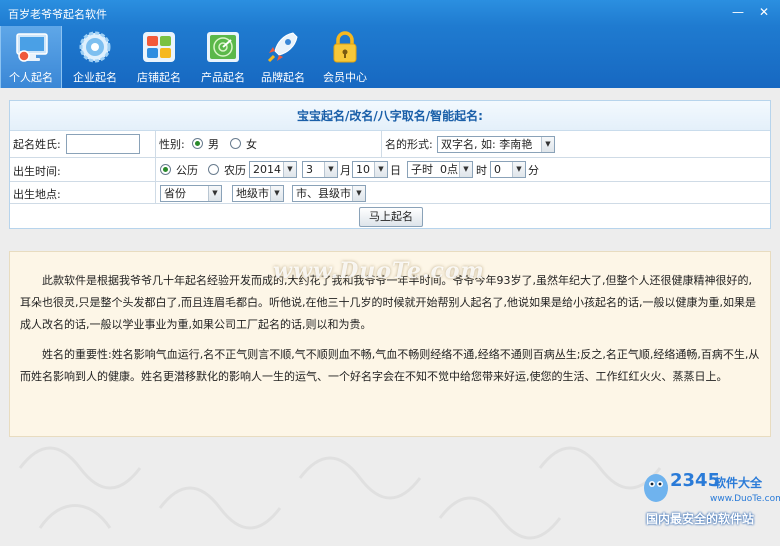 This screenshot has height=546, width=780. Describe the element at coordinates (37, 194) in the screenshot. I see `birth-place-label: 出生地点:` at that location.